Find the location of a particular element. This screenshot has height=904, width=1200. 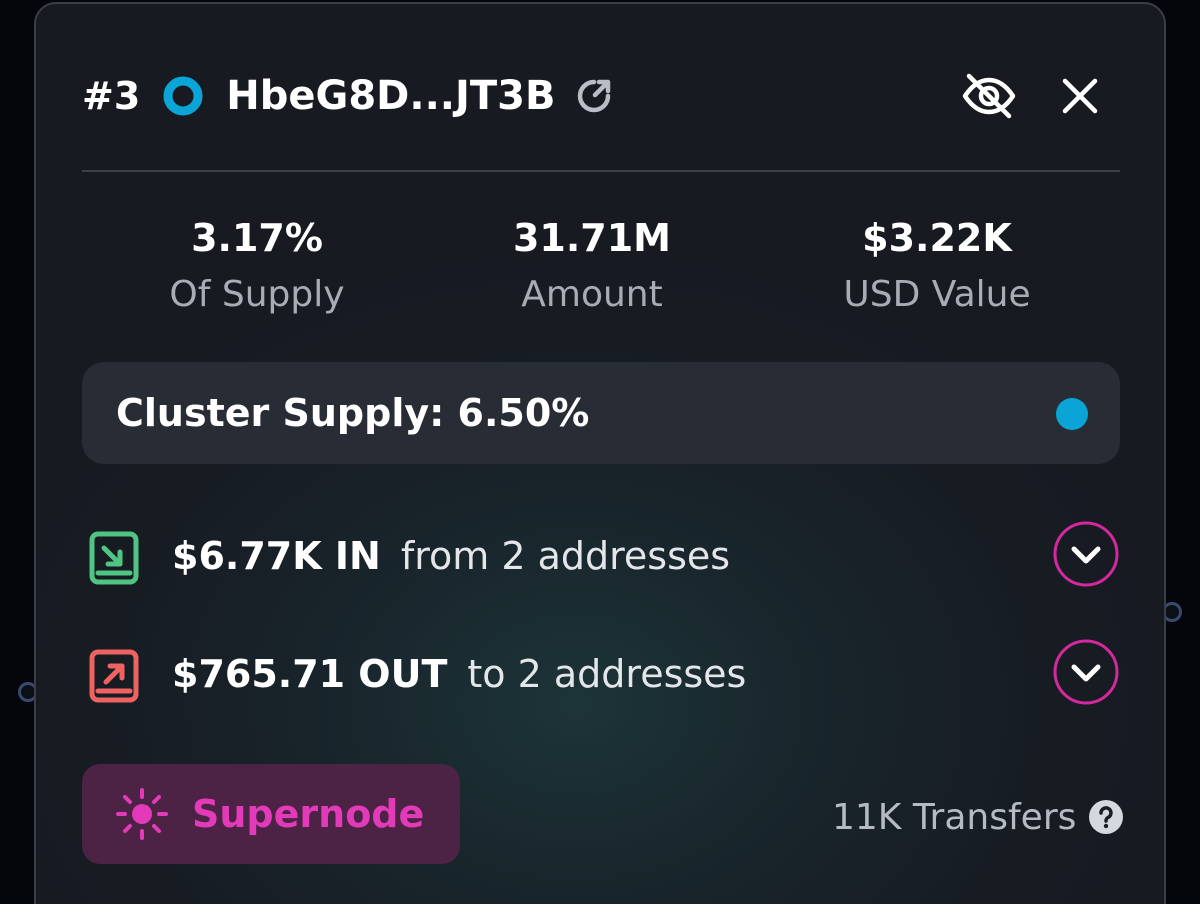

hide-wallet-button is located at coordinates (989, 96).